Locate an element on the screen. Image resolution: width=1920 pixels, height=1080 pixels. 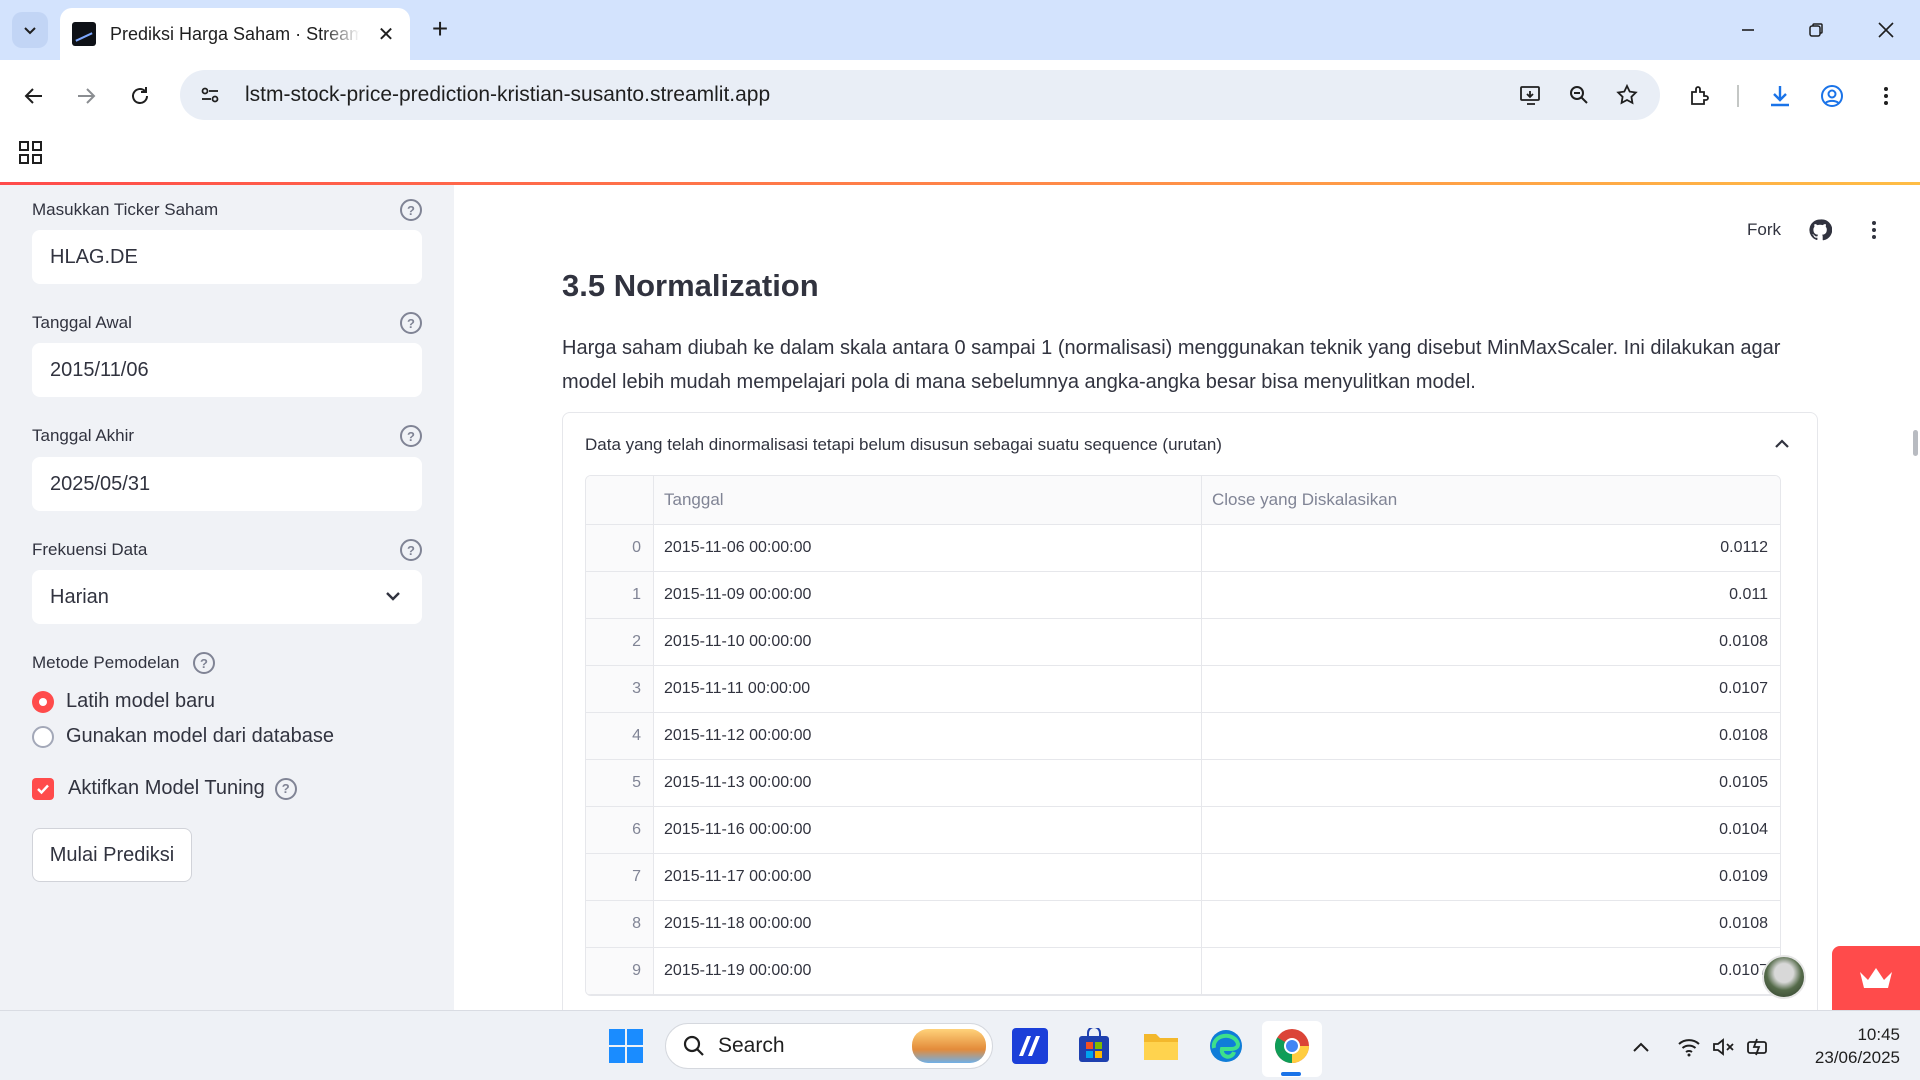
zoom-icon is located at coordinates (1579, 95).